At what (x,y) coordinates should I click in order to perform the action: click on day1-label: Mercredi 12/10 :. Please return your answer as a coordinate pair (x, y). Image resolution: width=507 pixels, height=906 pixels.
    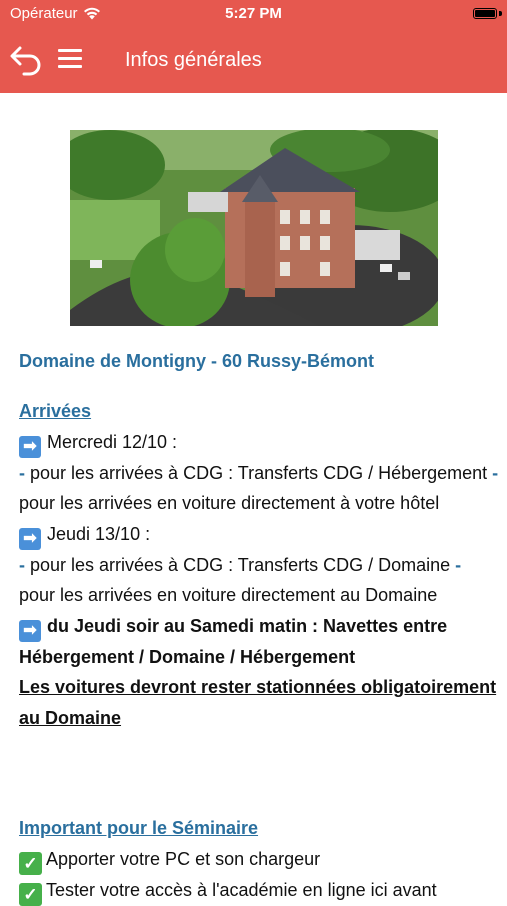
    Looking at the image, I should click on (112, 441).